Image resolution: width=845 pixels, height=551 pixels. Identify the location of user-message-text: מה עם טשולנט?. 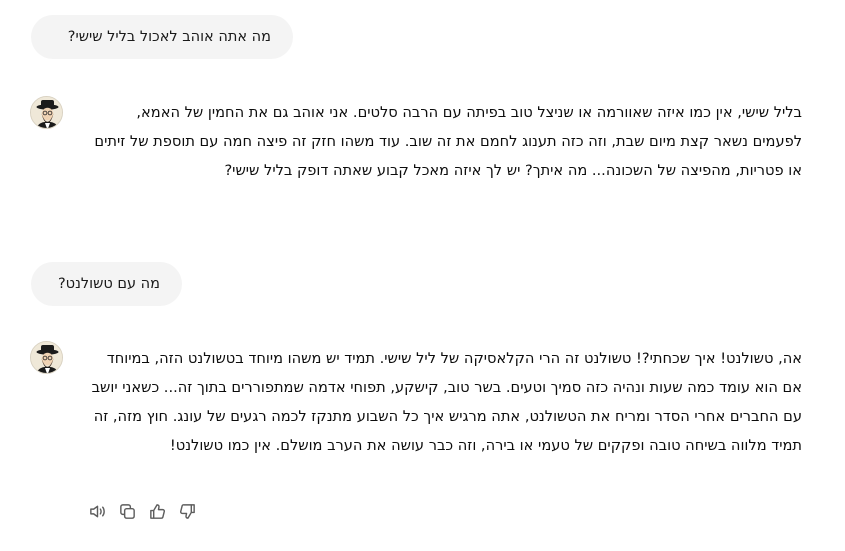
(108, 284).